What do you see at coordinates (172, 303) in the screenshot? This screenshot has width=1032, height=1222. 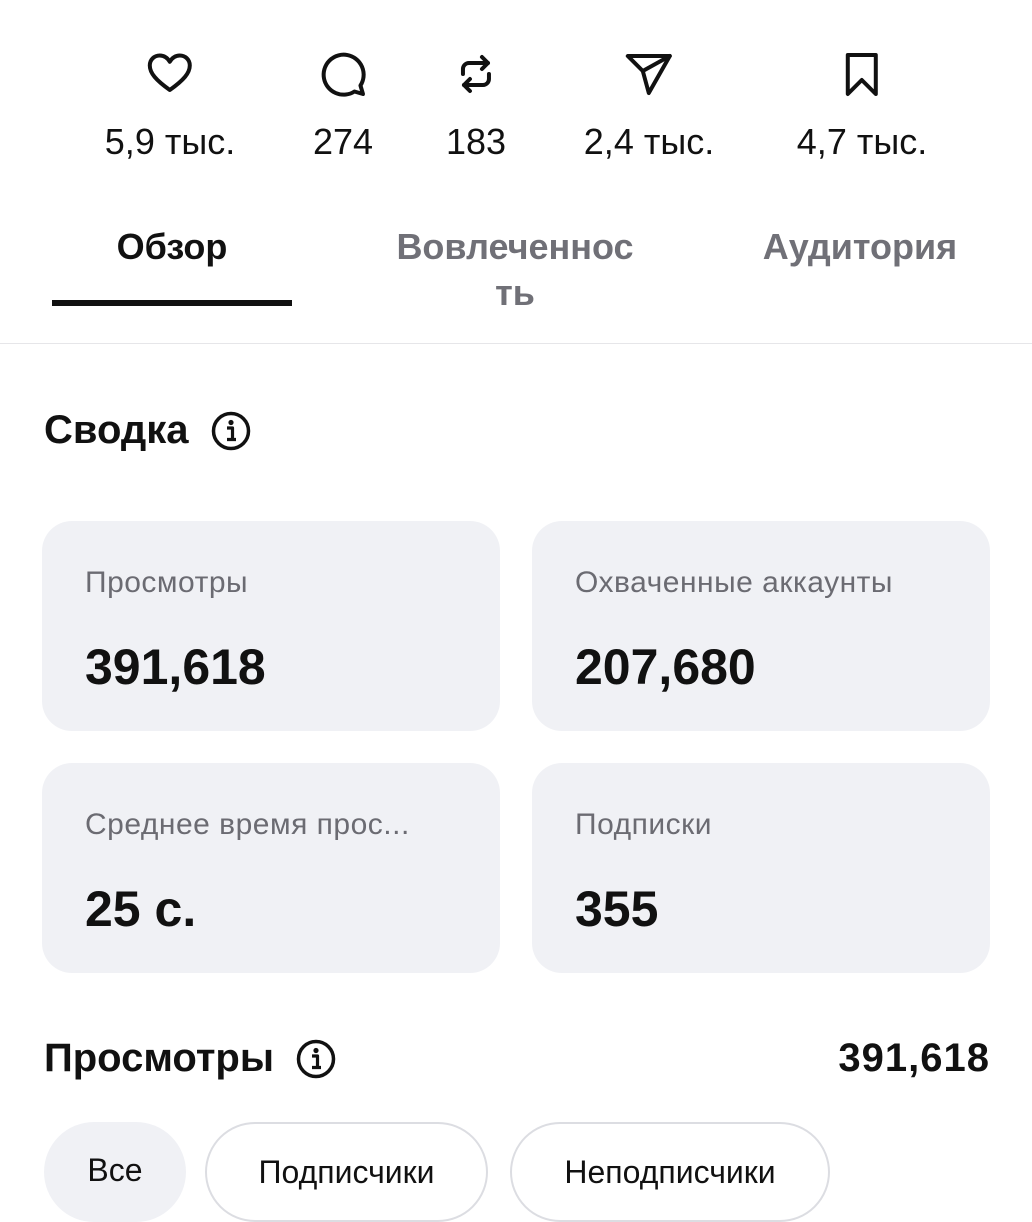 I see `active-tab-indicator` at bounding box center [172, 303].